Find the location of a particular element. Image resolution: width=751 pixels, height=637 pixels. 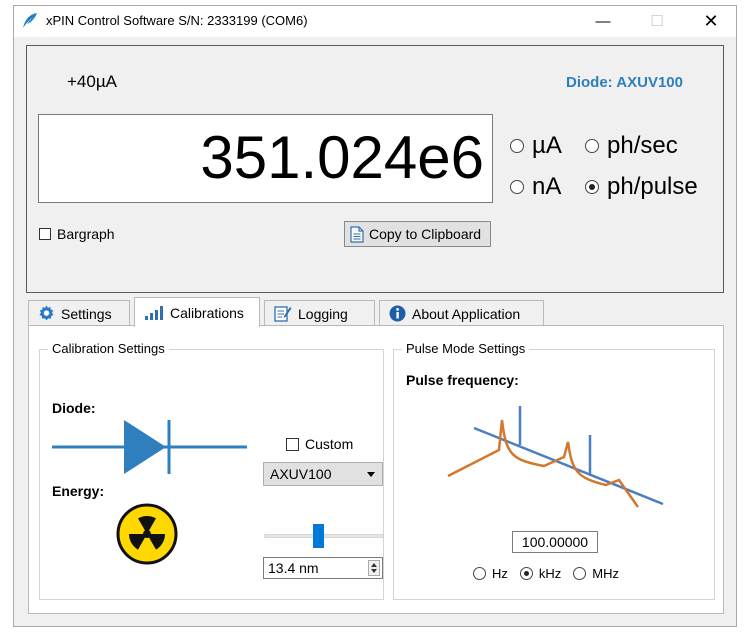

info-icon is located at coordinates (397, 313).